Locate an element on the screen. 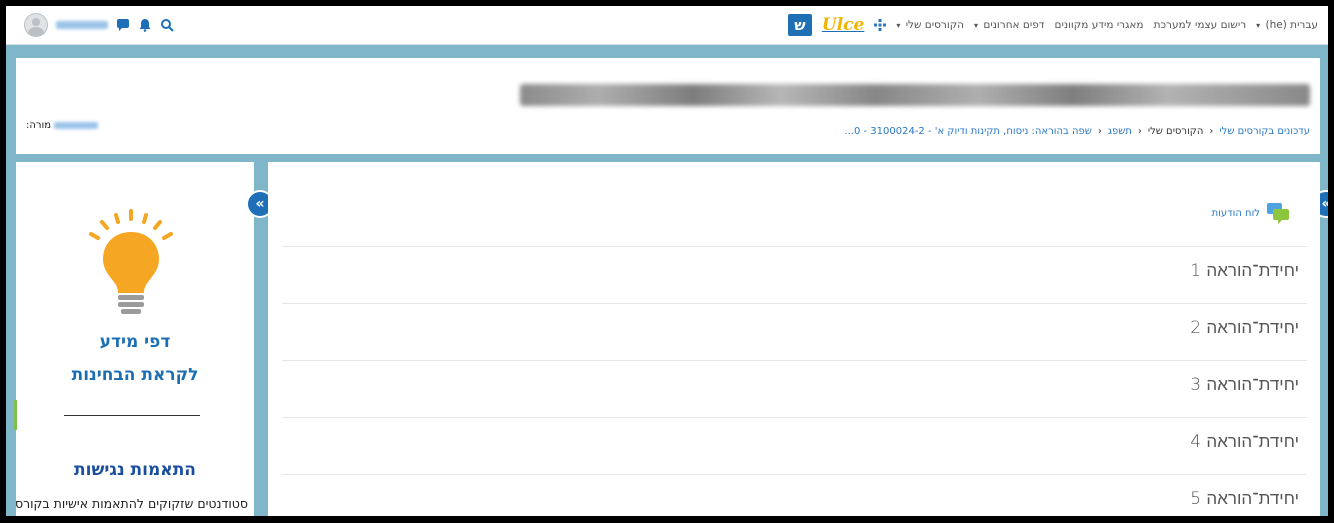  section-row: יחידת־הוראה 5 is located at coordinates (794, 495).